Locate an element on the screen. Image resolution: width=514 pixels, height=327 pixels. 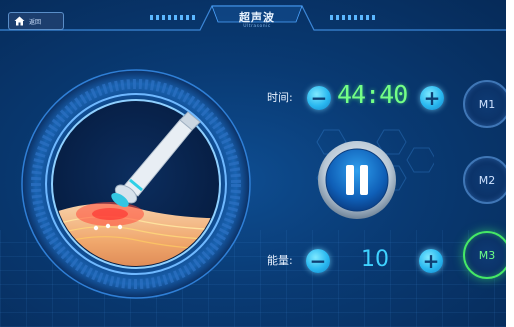
mode-m3-button: M3 is located at coordinates (487, 255).